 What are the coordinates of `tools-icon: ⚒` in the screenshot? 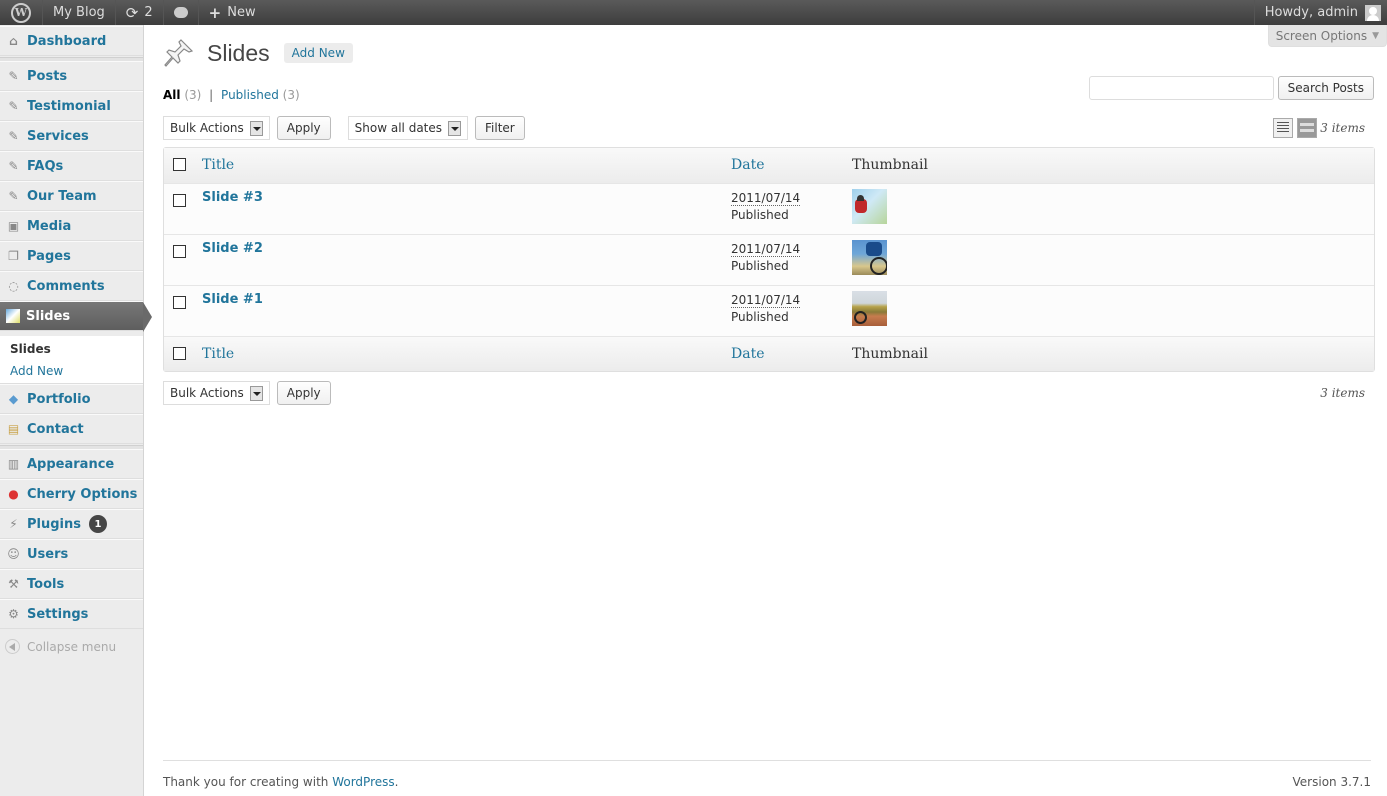 It's located at (13, 584).